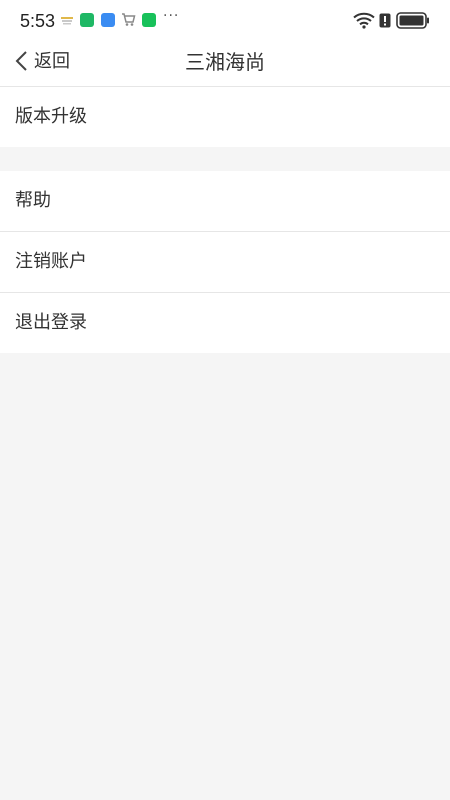  I want to click on back-label: 返回, so click(52, 61).